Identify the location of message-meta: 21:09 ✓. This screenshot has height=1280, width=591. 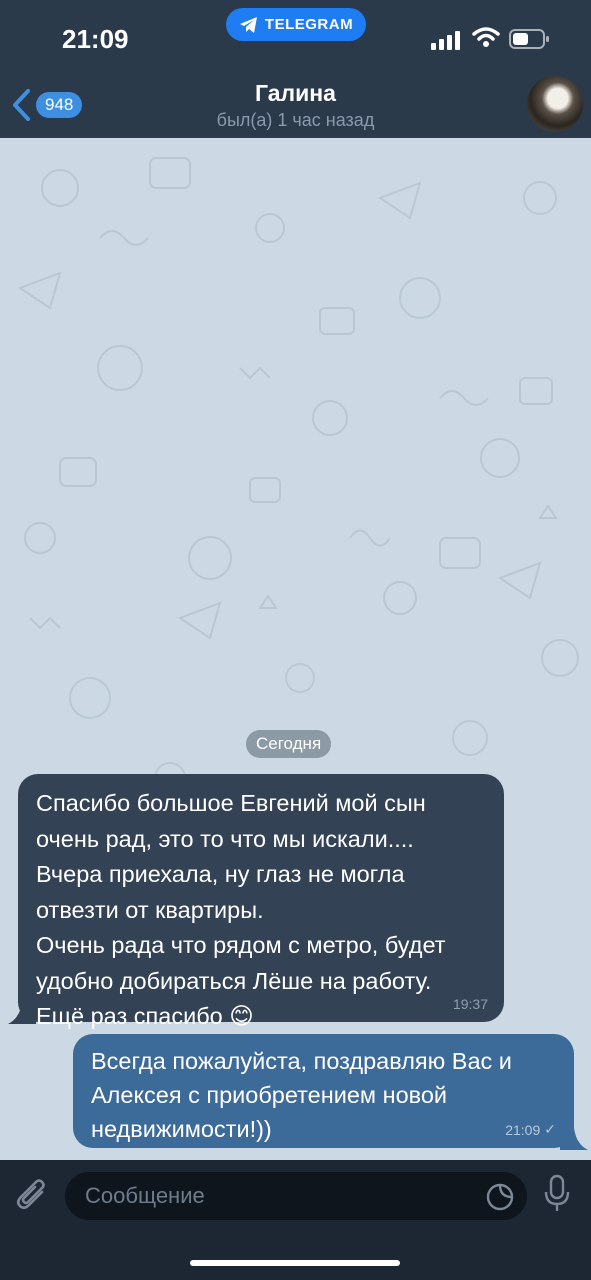
(530, 1129).